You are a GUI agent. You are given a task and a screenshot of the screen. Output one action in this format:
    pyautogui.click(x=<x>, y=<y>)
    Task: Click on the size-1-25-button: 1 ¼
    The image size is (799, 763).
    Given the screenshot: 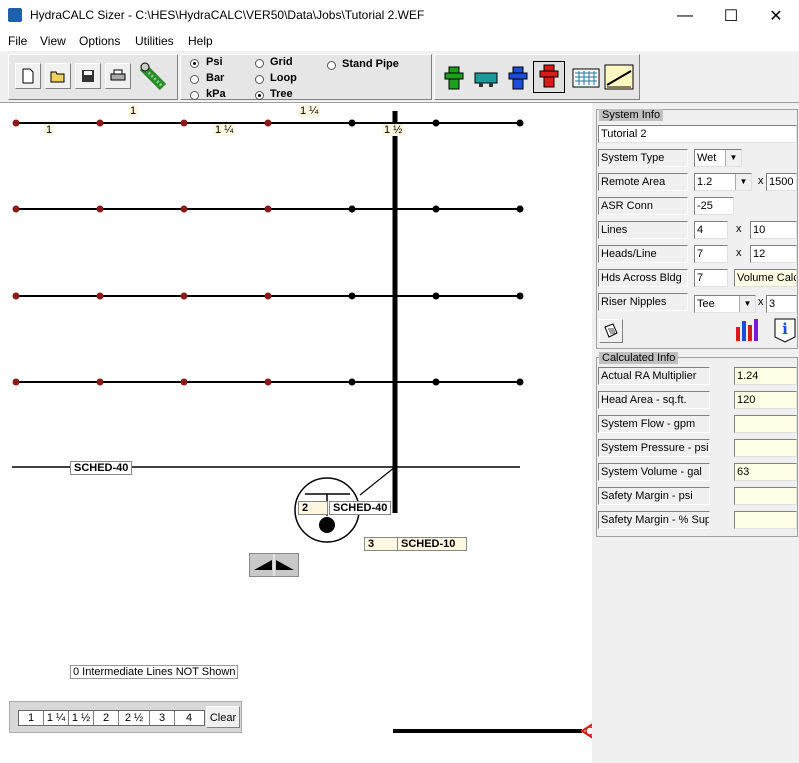 What is the action you would take?
    pyautogui.click(x=56, y=718)
    